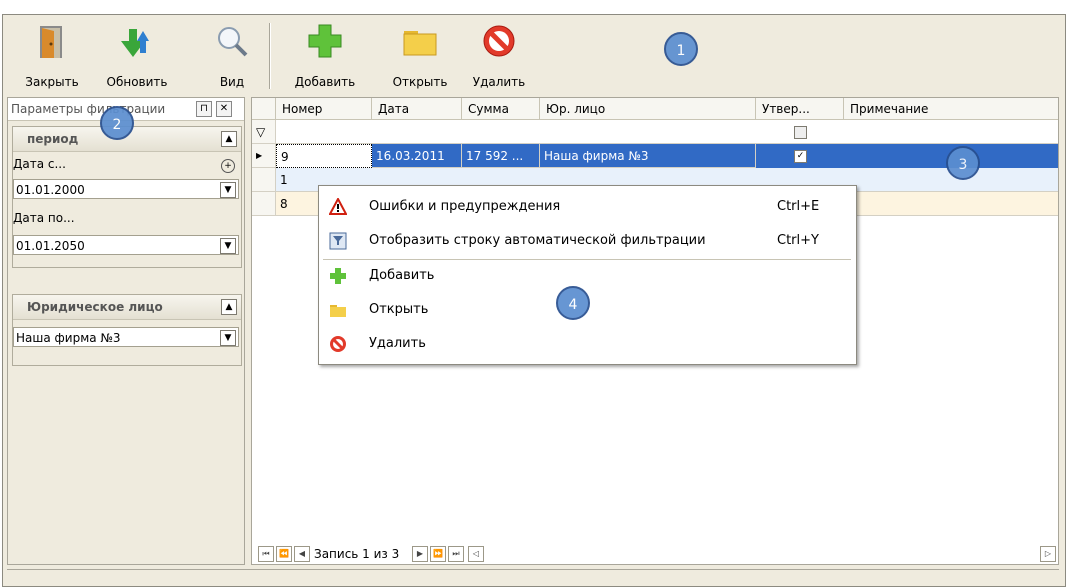 The height and width of the screenshot is (587, 1068). I want to click on entity-group-header: Юридическое лицо ▲, so click(127, 307).